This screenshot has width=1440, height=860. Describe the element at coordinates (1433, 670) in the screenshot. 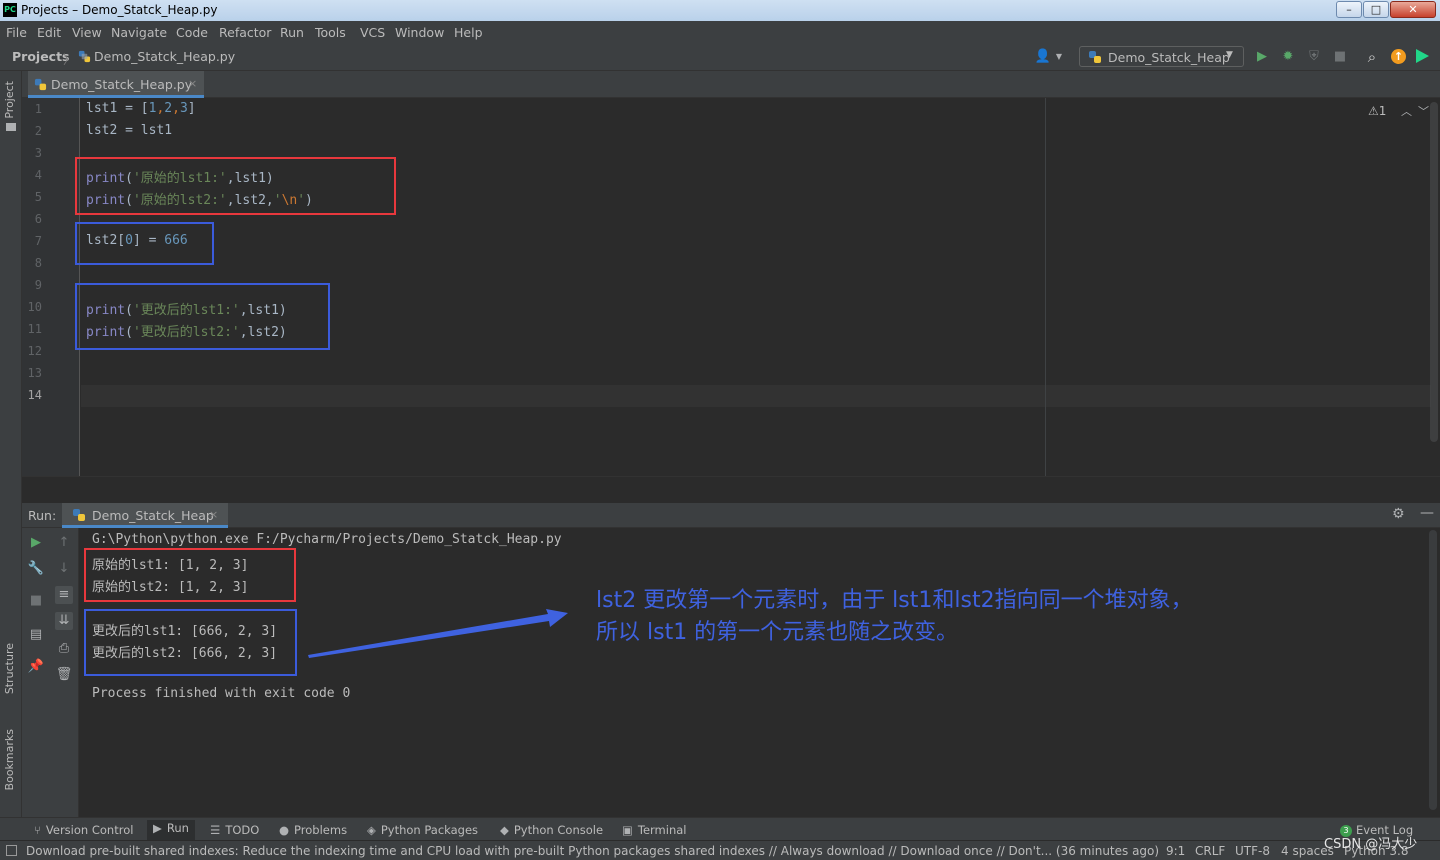

I see `console-scrollbar` at that location.